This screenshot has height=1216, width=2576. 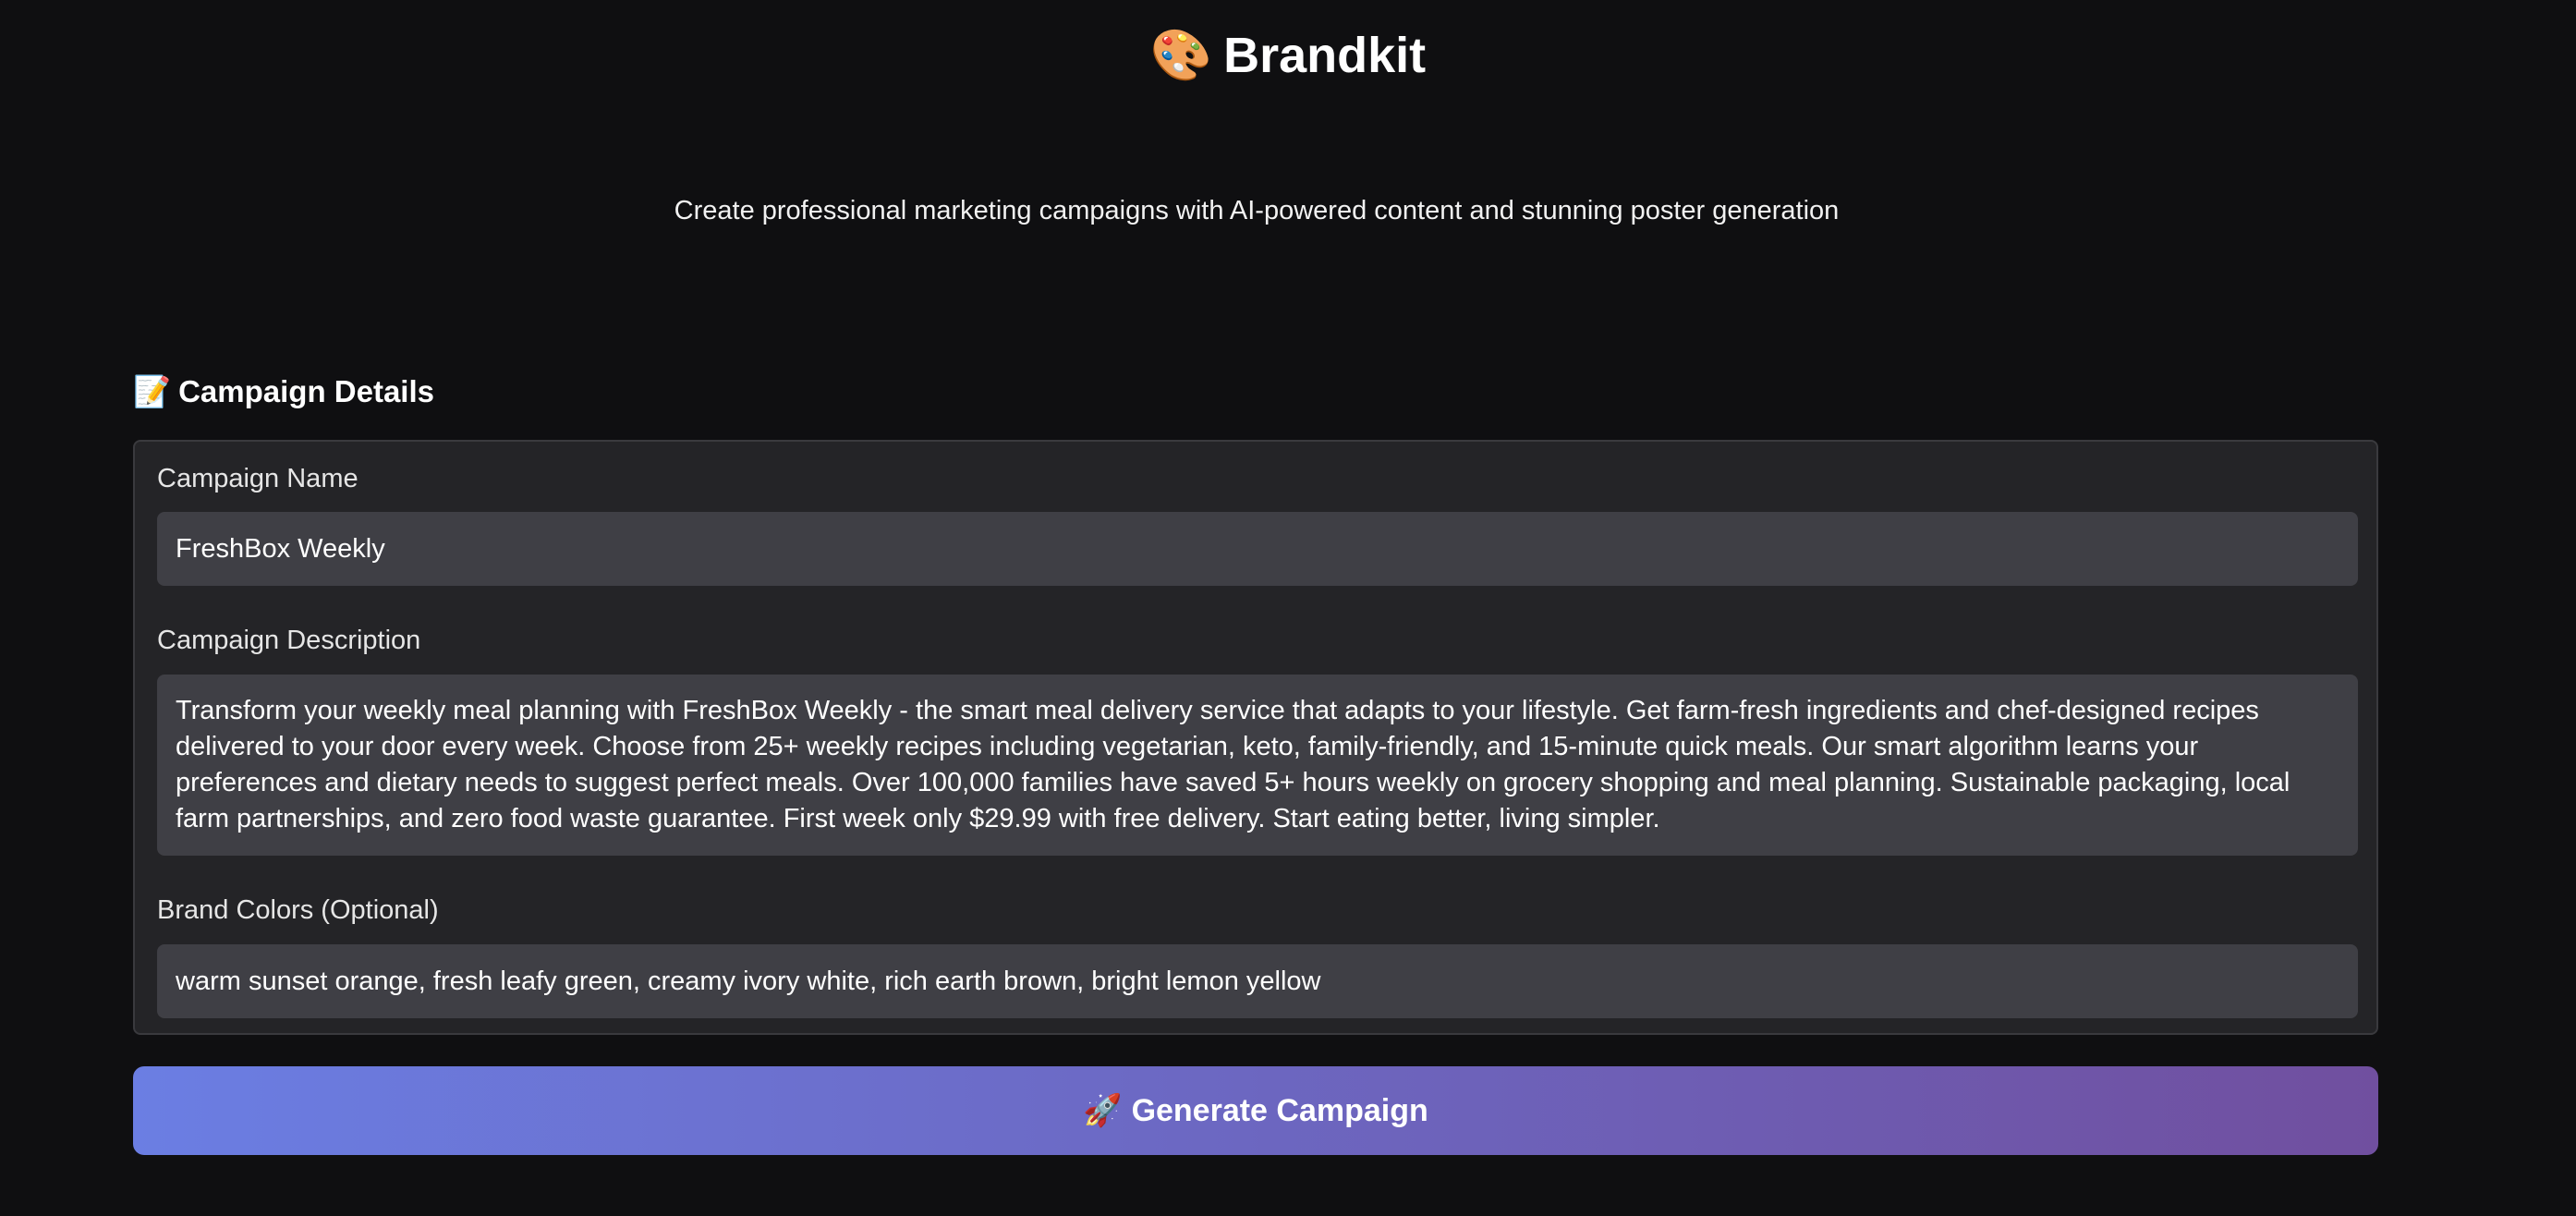 What do you see at coordinates (1279, 1110) in the screenshot?
I see `generate-campaign-label: Generate Campaign` at bounding box center [1279, 1110].